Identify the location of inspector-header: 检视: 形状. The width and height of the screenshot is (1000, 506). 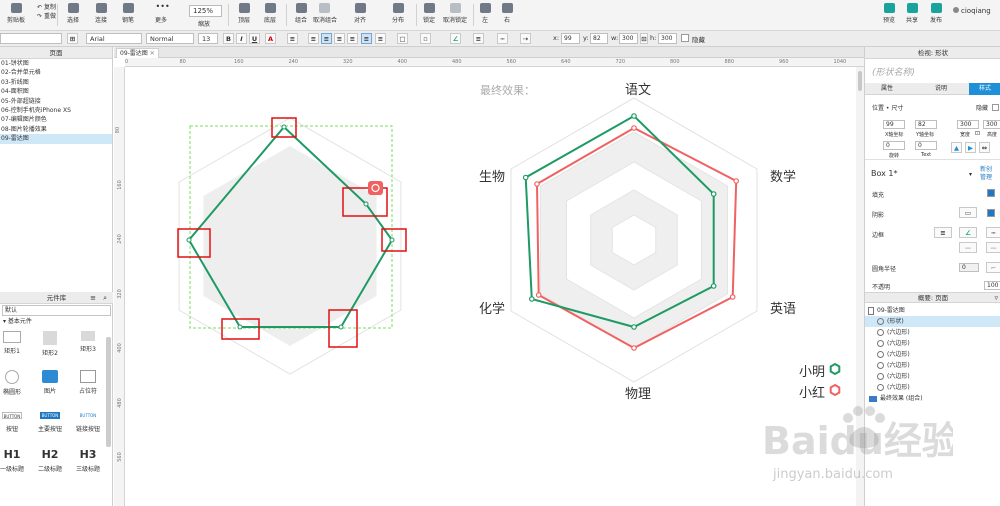
(932, 53).